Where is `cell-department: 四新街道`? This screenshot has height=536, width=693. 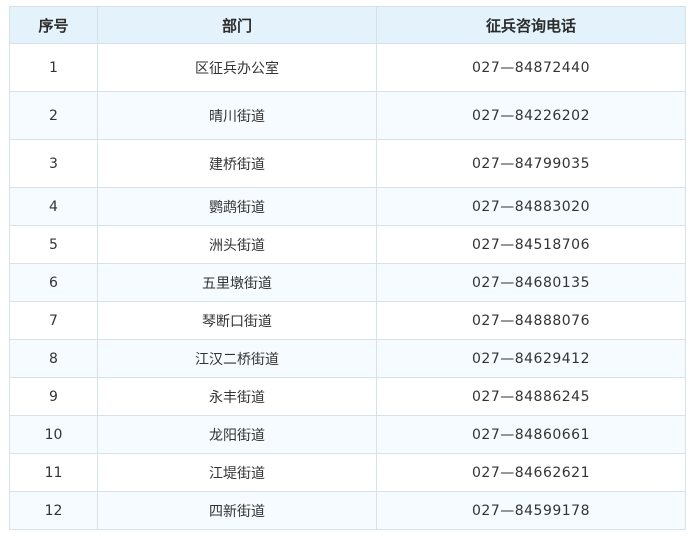 cell-department: 四新街道 is located at coordinates (237, 510).